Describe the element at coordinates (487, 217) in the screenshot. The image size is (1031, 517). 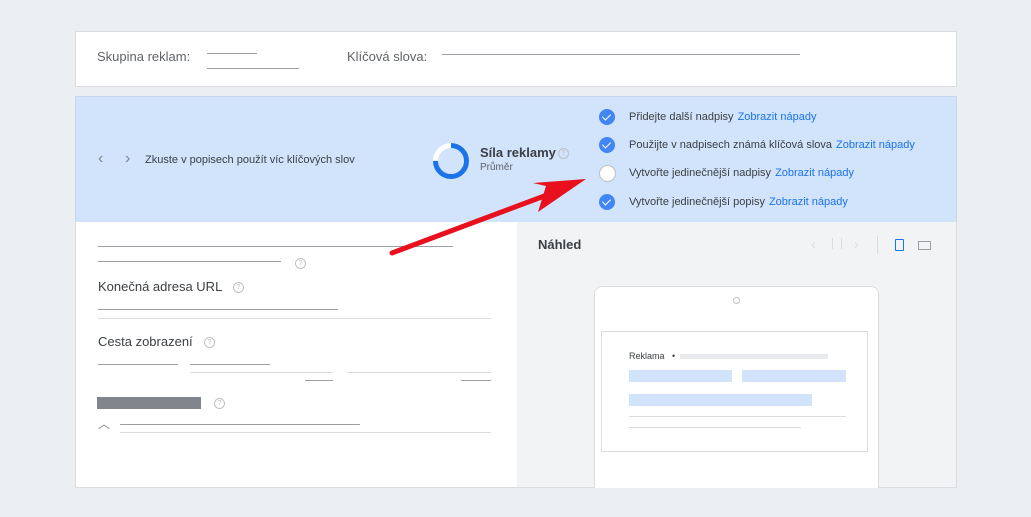
I see `annotation-arrow` at that location.